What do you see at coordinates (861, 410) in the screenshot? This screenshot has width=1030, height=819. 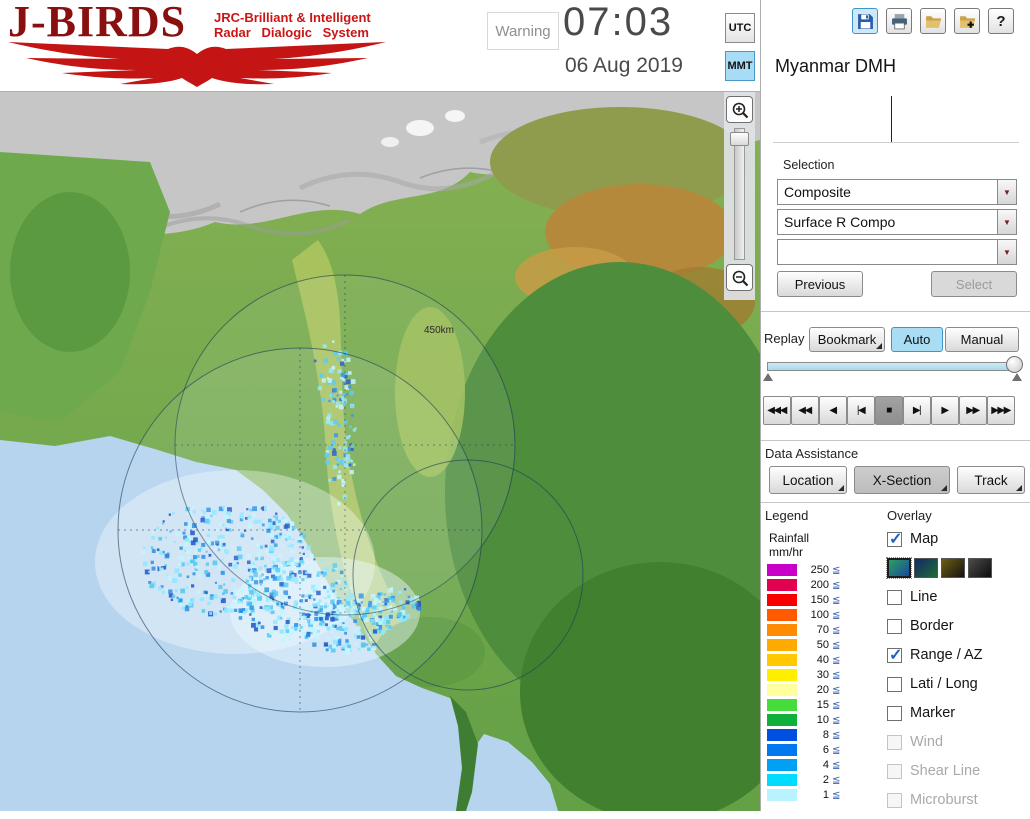 I see `playback-button-4: |◀` at bounding box center [861, 410].